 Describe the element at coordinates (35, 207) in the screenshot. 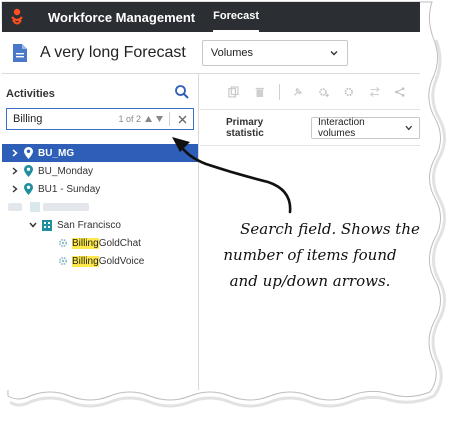

I see `redacted-icon` at that location.